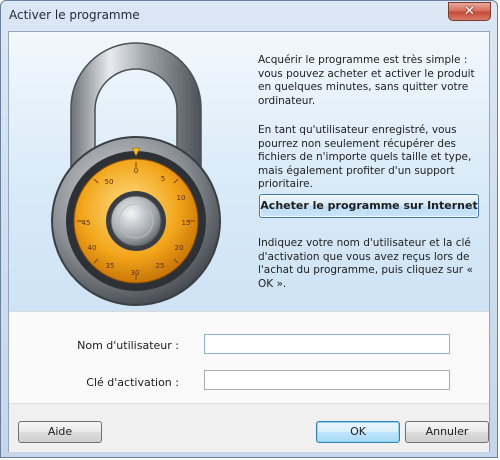 Image resolution: width=500 pixels, height=460 pixels. I want to click on username-label: Nom d'utilisateur :, so click(128, 345).